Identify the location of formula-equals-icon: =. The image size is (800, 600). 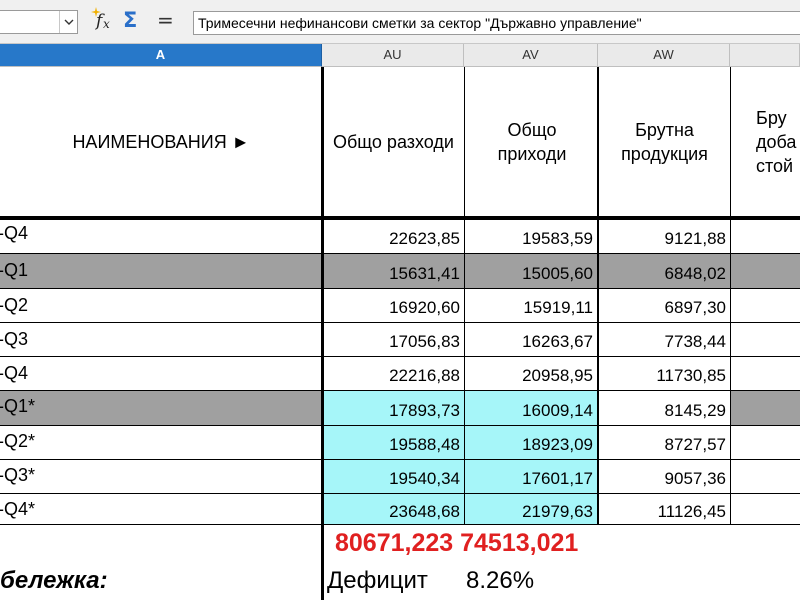
(166, 21).